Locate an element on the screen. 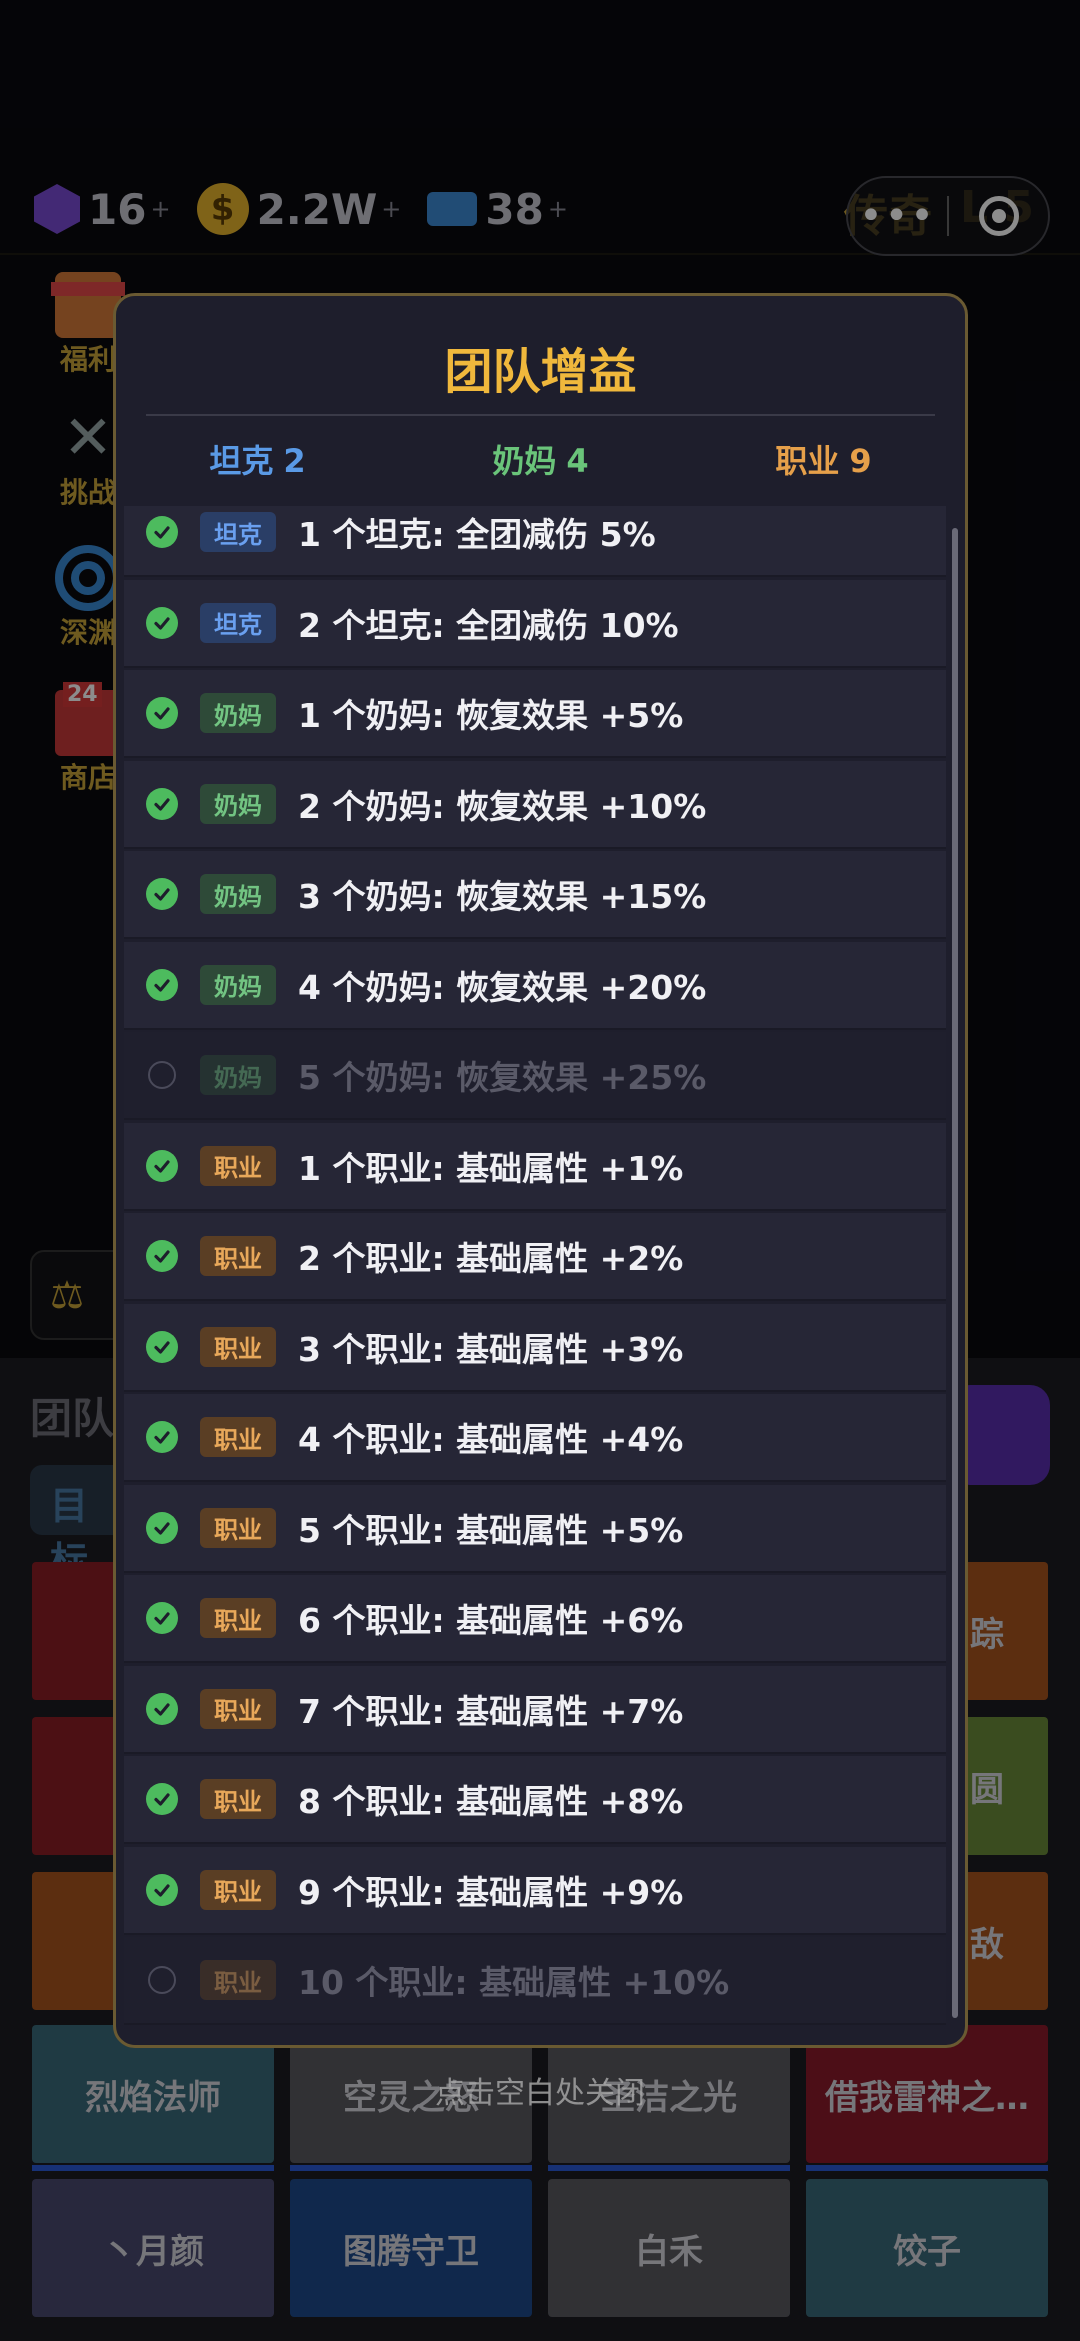 The height and width of the screenshot is (2341, 1080). buff-description: 2 个职业: 基础属性 +2% is located at coordinates (491, 1258).